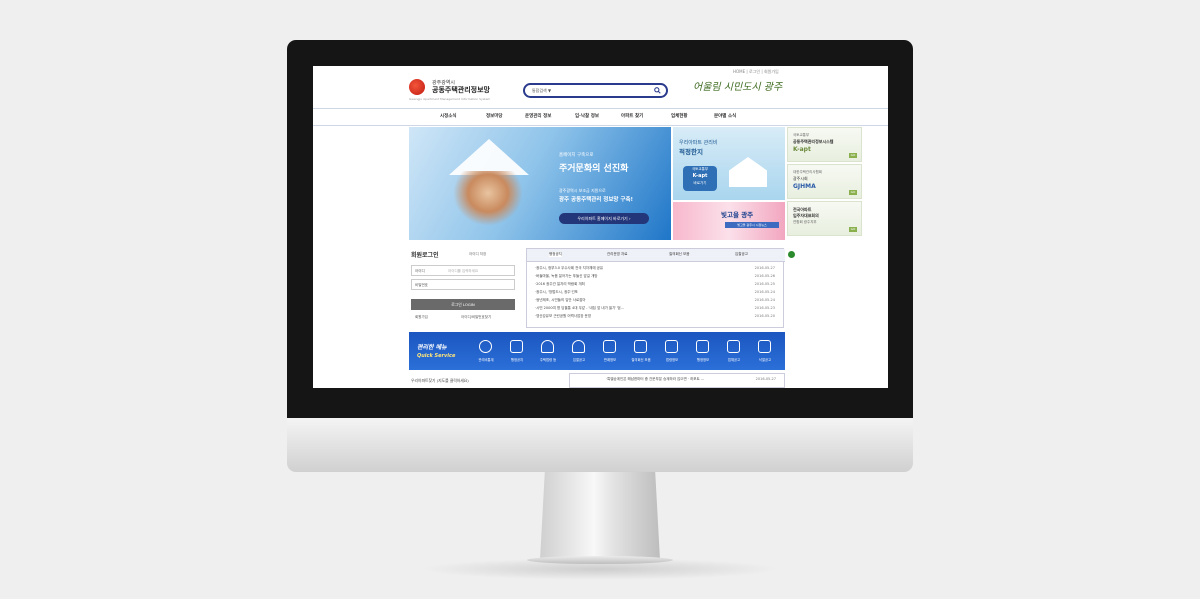  Describe the element at coordinates (824, 144) in the screenshot. I see `side-banner-kapt: 국토교통부 공동주택관리정보시스템 K-apt GO` at that location.